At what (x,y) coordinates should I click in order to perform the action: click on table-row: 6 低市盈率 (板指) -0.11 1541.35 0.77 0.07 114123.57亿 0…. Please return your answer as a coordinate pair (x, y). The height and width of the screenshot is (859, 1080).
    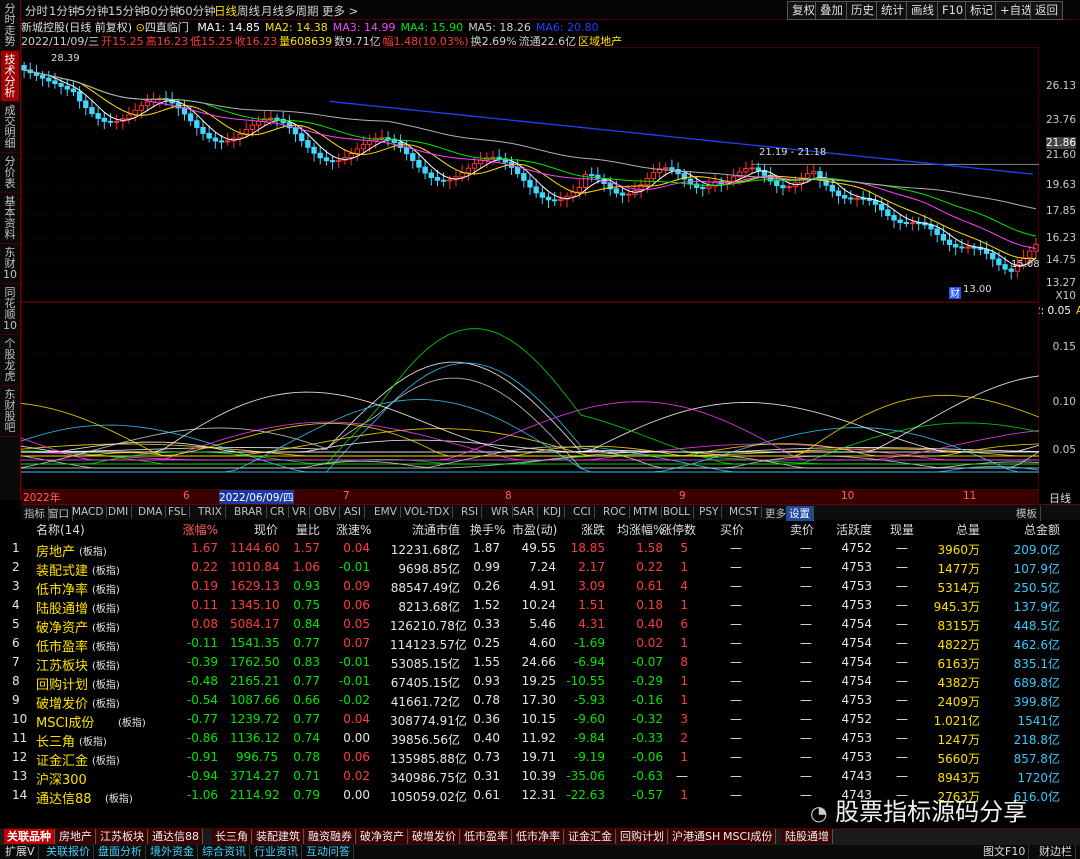
    Looking at the image, I should click on (540, 645).